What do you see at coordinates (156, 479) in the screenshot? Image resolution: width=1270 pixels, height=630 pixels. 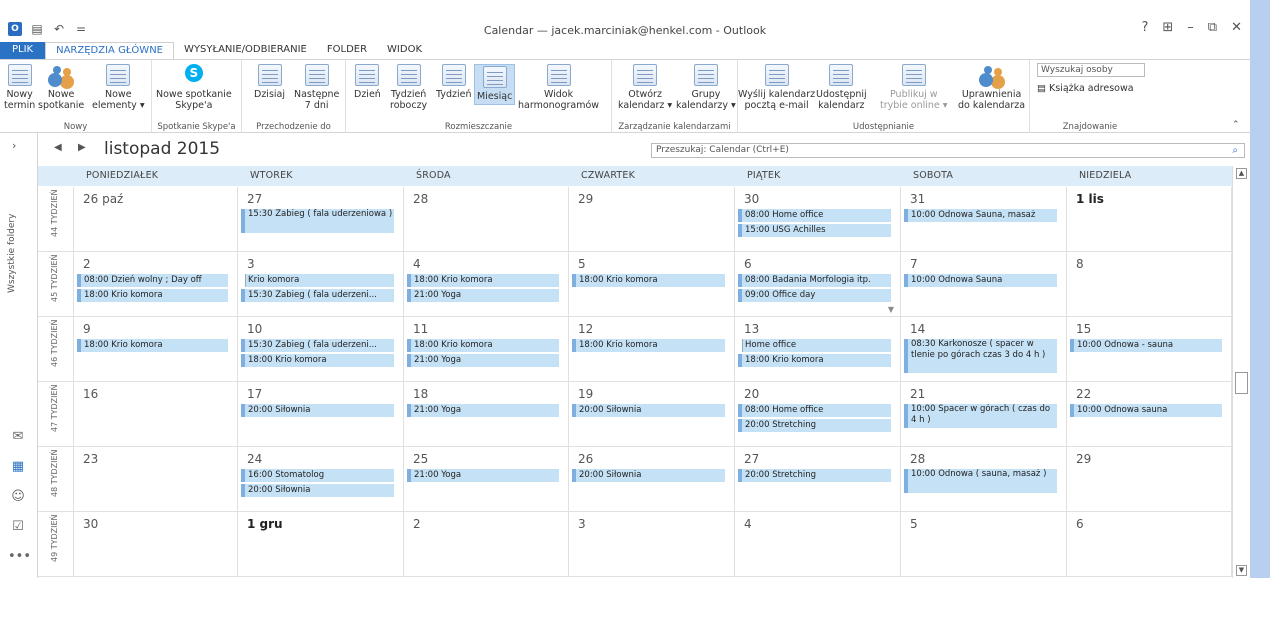 I see `day-cell: 23` at bounding box center [156, 479].